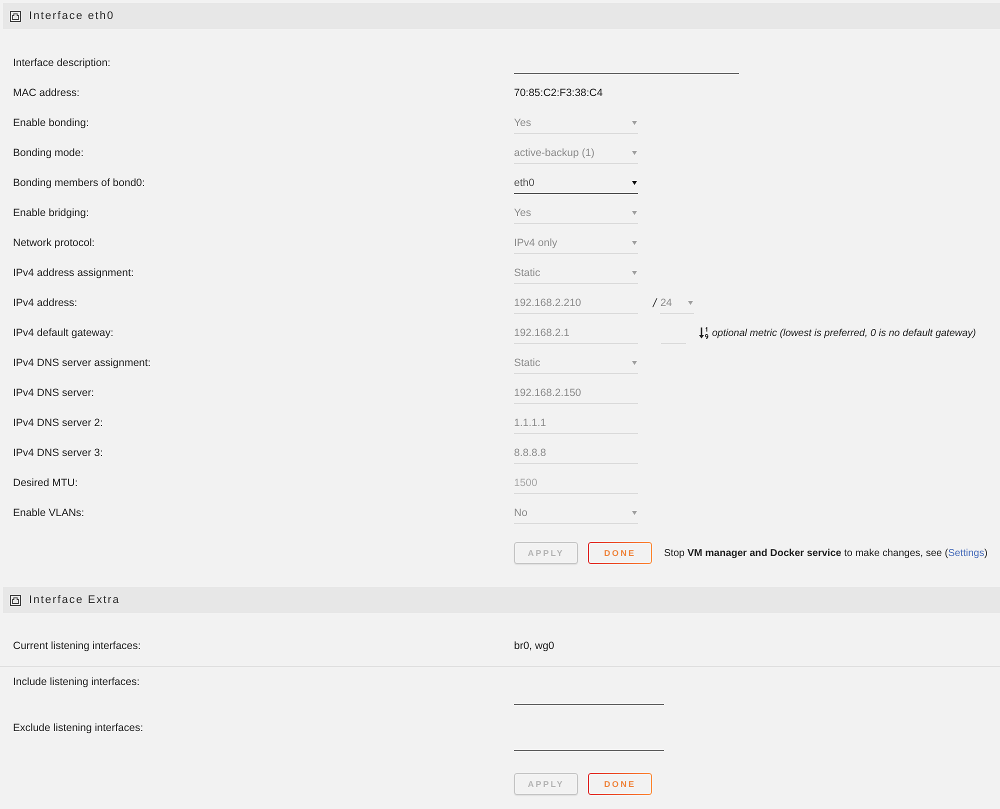 The width and height of the screenshot is (1000, 809). What do you see at coordinates (71, 16) in the screenshot?
I see `section-title: Interface eth0` at bounding box center [71, 16].